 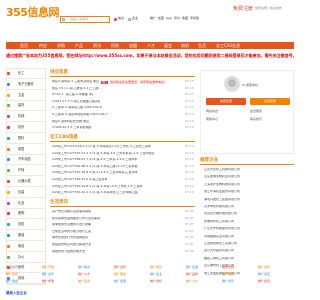 I want to click on news-row: 家庭装修常见问题与解决方法, so click(x=112, y=245).